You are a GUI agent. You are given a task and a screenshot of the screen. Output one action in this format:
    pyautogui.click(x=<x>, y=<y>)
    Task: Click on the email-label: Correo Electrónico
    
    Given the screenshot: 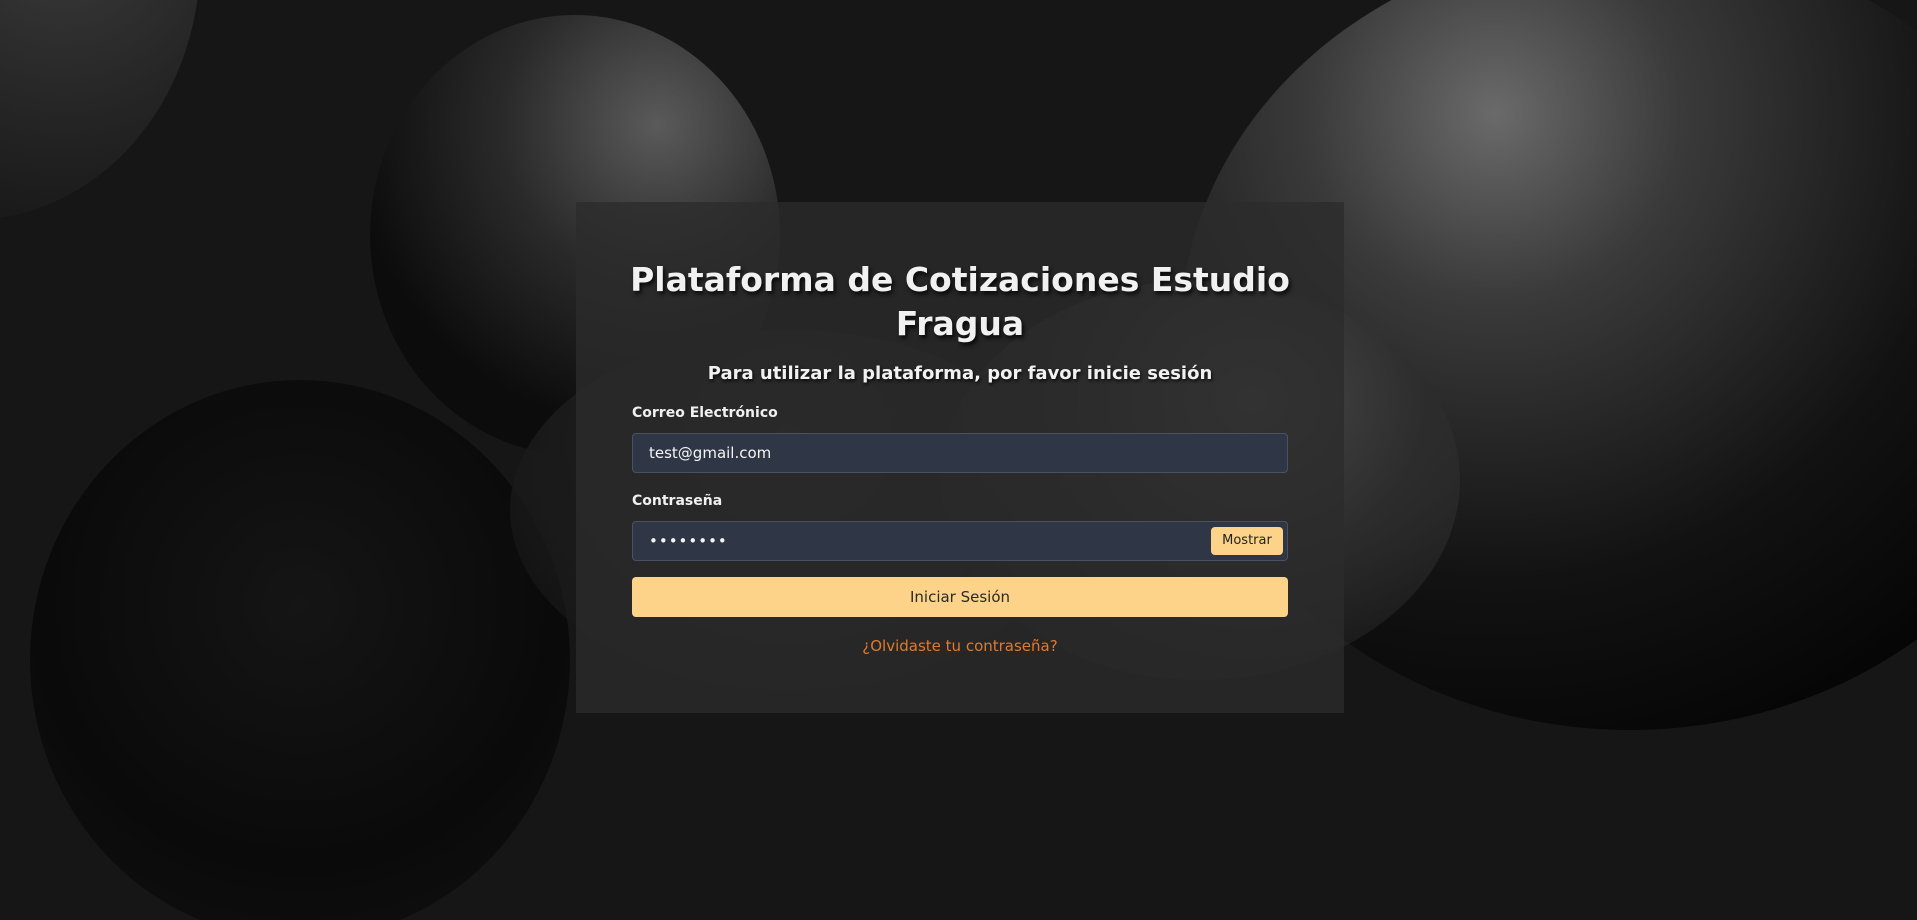 What is the action you would take?
    pyautogui.click(x=705, y=413)
    